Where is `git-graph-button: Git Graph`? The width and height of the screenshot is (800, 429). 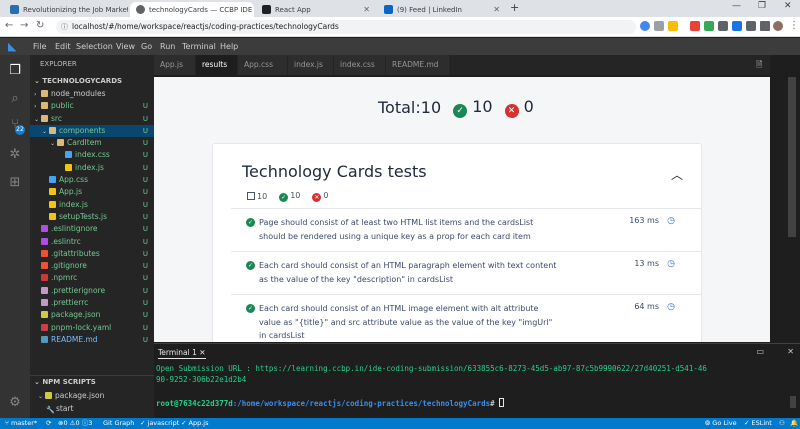 git-graph-button: Git Graph is located at coordinates (118, 423).